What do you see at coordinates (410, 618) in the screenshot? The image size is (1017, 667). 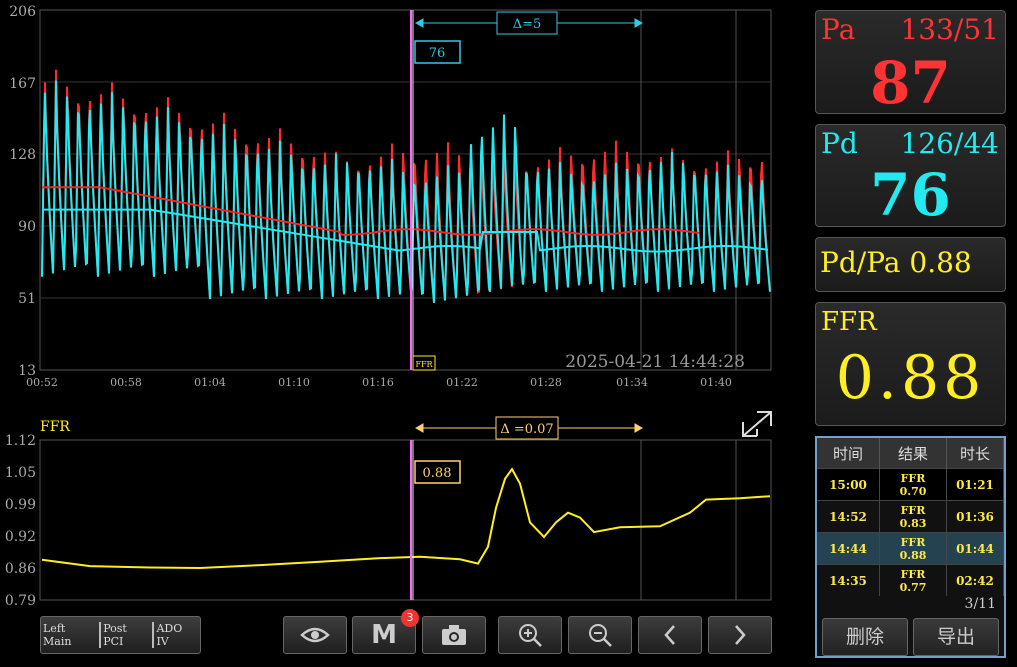 I see `marker-count-badge: 3` at bounding box center [410, 618].